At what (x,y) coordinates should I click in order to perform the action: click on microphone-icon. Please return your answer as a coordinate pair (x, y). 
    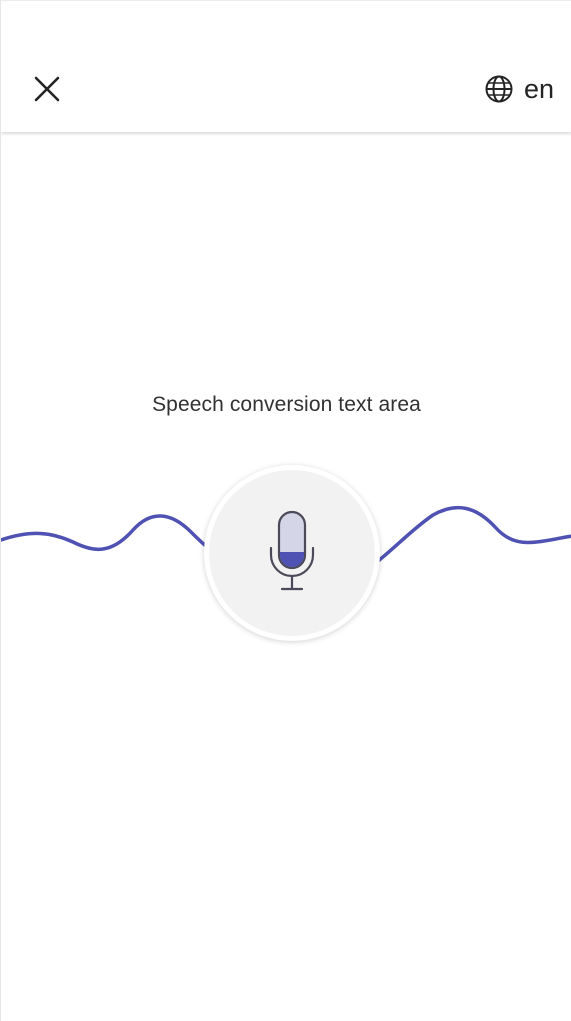
    Looking at the image, I should click on (292, 550).